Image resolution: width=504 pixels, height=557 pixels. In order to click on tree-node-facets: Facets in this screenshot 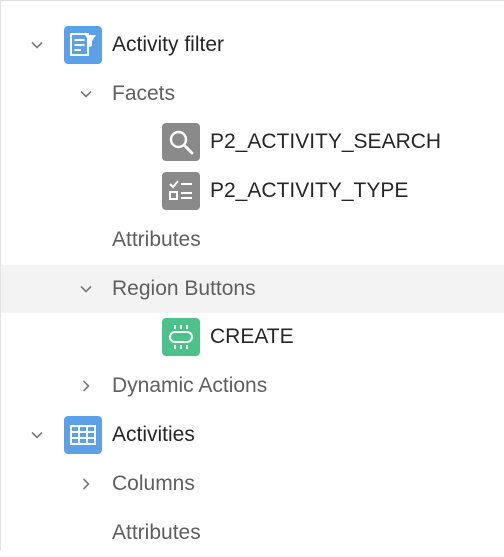, I will do `click(252, 94)`.